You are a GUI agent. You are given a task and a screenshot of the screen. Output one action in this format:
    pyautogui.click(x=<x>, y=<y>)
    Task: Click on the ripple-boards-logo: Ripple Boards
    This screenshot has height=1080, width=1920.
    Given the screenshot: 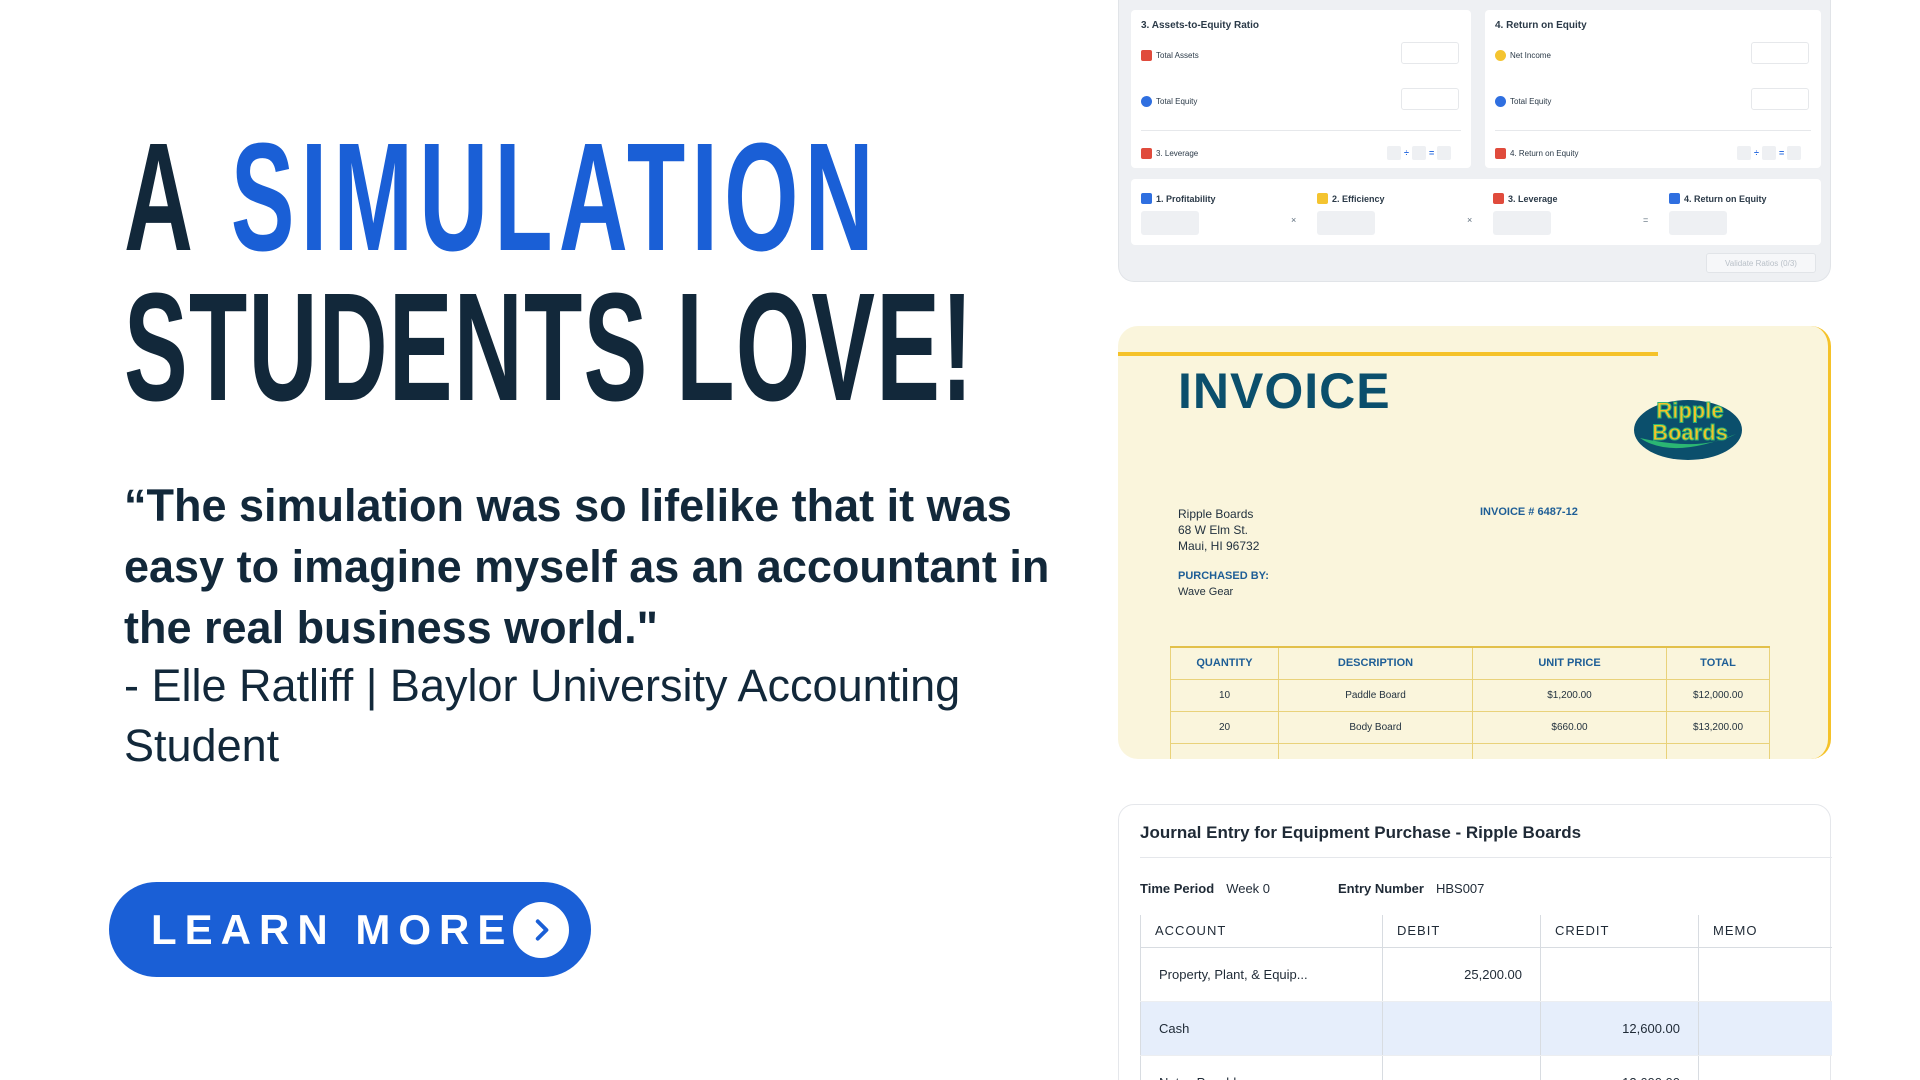 What is the action you would take?
    pyautogui.click(x=1688, y=429)
    